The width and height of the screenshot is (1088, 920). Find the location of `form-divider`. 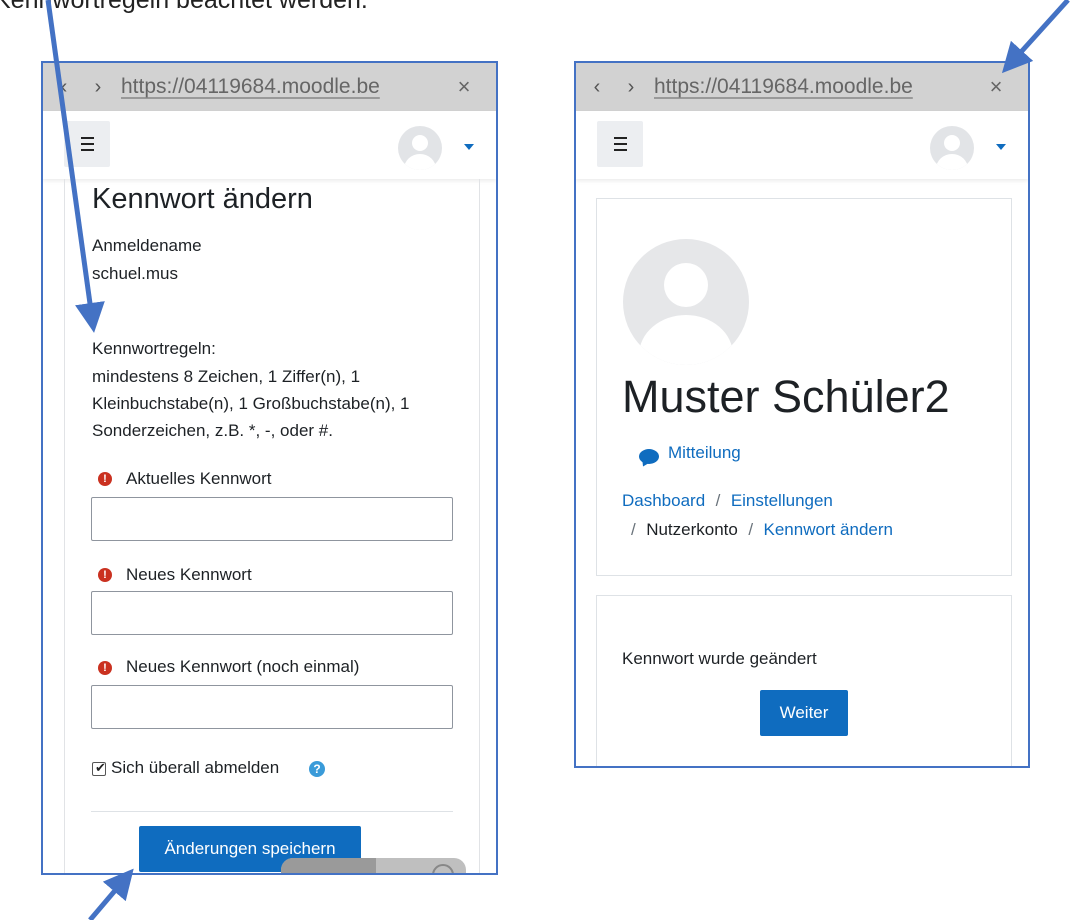

form-divider is located at coordinates (272, 811).